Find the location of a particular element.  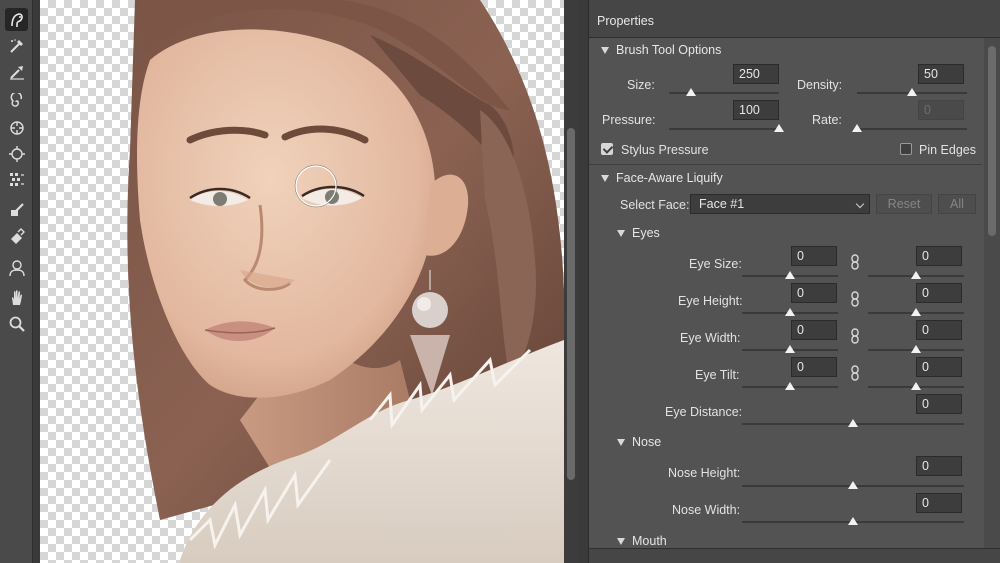

chevron-down-icon is located at coordinates (860, 204).